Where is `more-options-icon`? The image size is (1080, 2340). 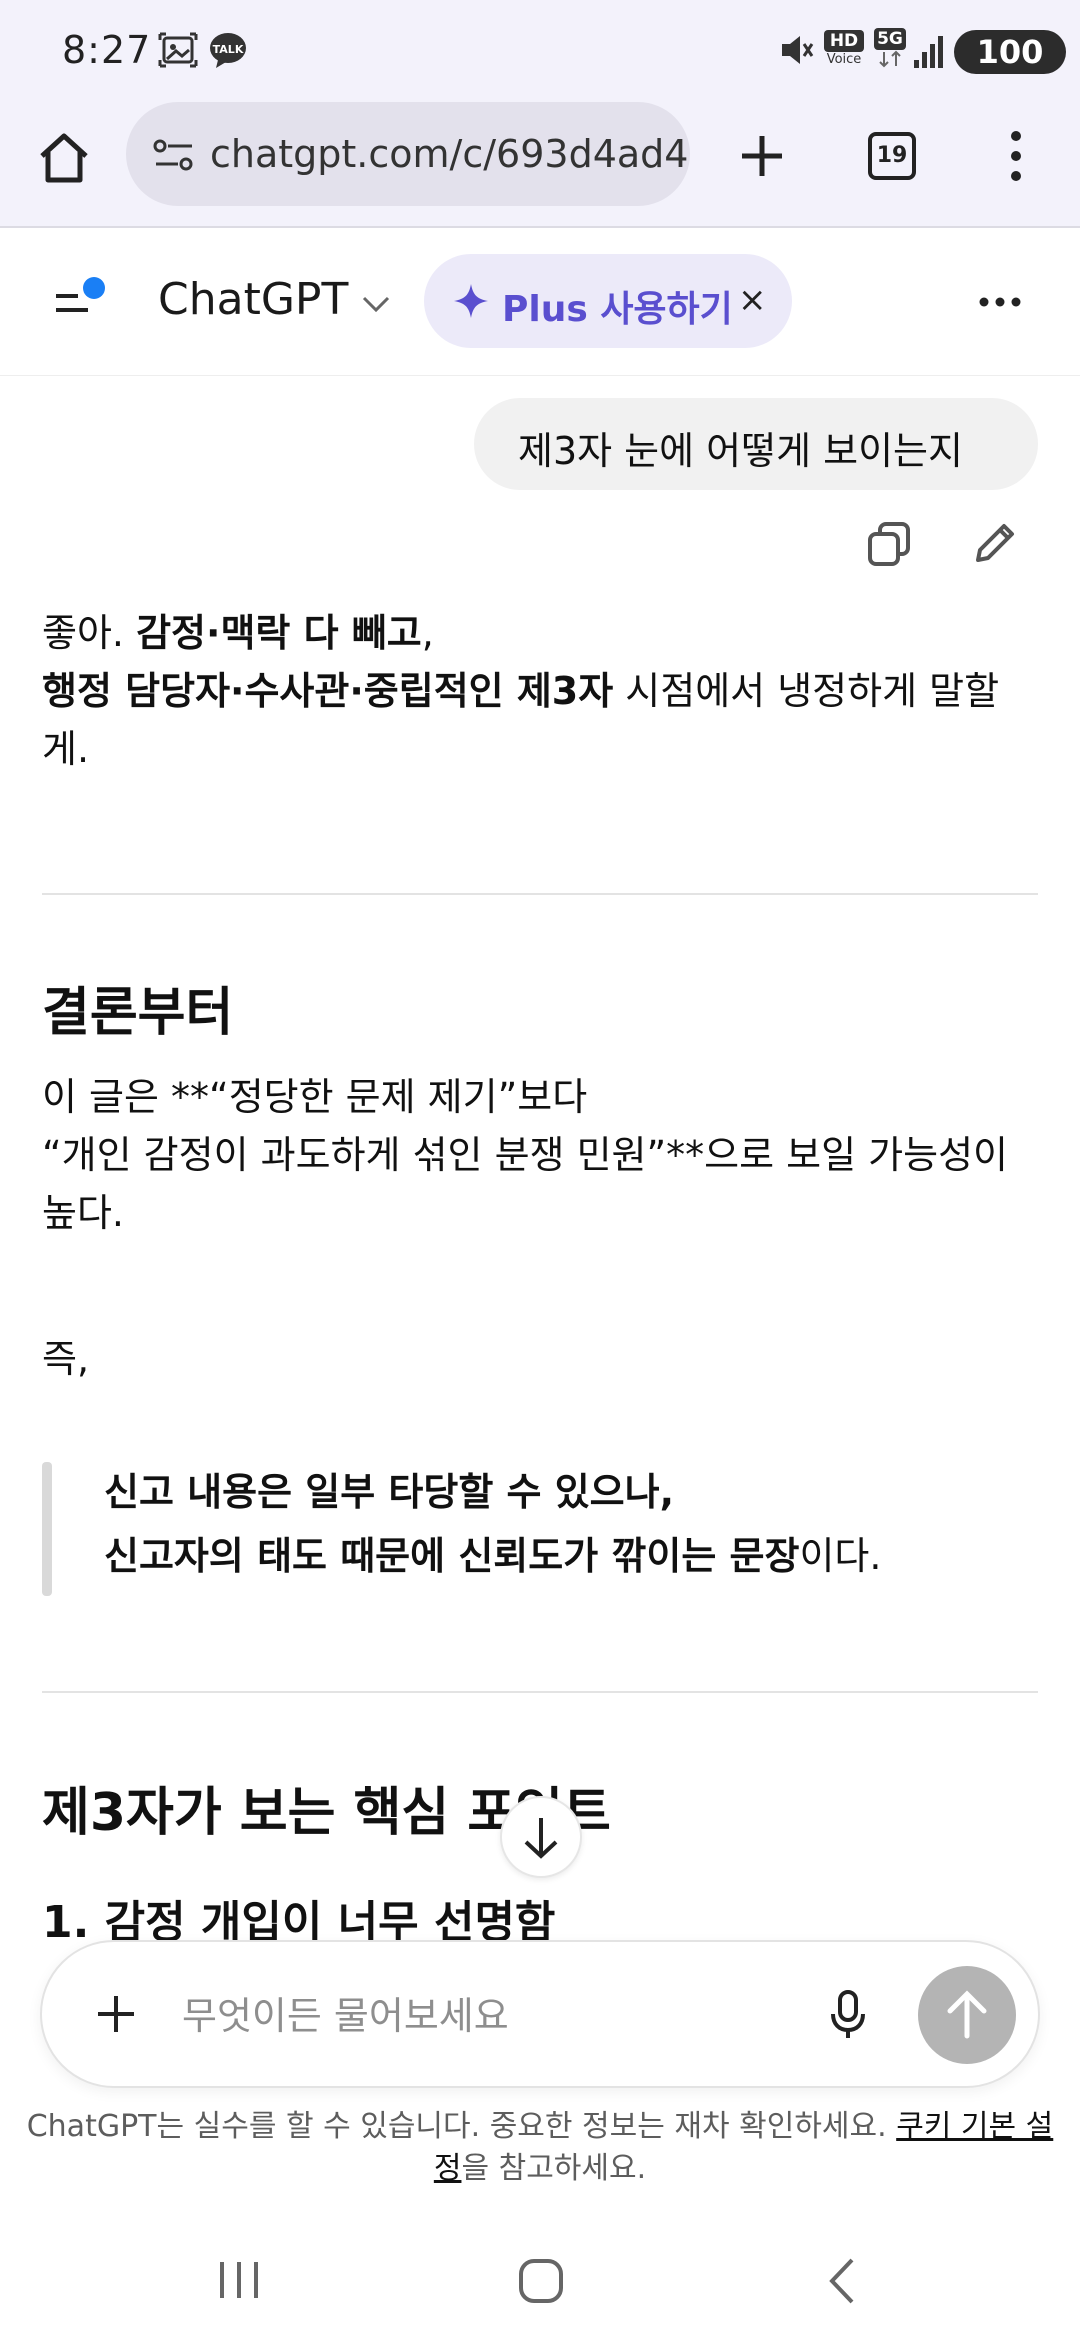
more-options-icon is located at coordinates (1000, 304).